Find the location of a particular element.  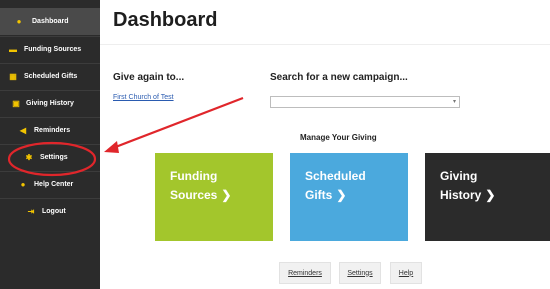

tile-title-line2: Sources is located at coordinates (194, 195).